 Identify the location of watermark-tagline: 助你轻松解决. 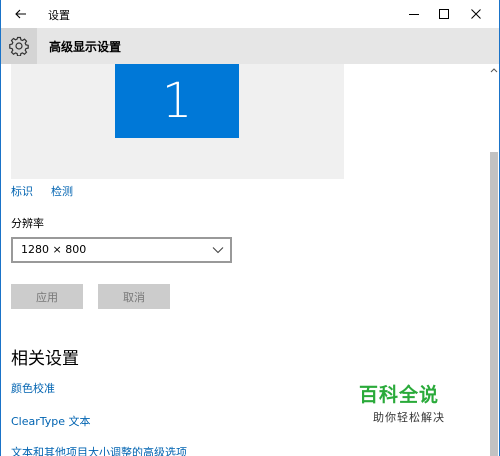
(409, 417).